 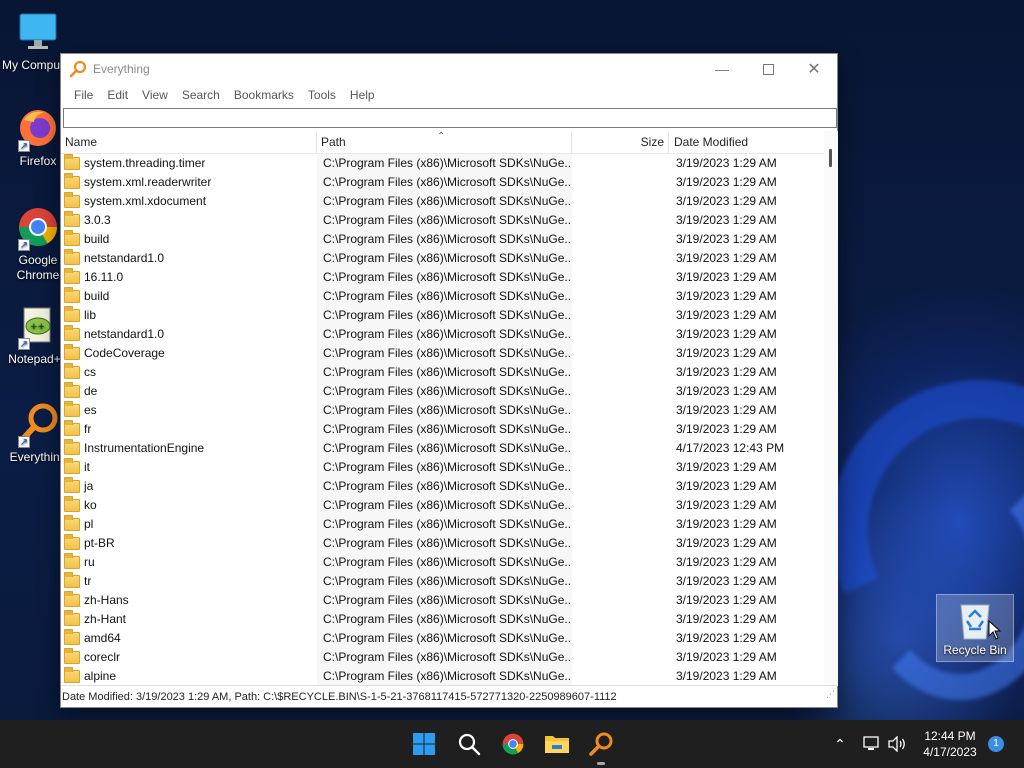 What do you see at coordinates (89, 486) in the screenshot?
I see `file-name: ja` at bounding box center [89, 486].